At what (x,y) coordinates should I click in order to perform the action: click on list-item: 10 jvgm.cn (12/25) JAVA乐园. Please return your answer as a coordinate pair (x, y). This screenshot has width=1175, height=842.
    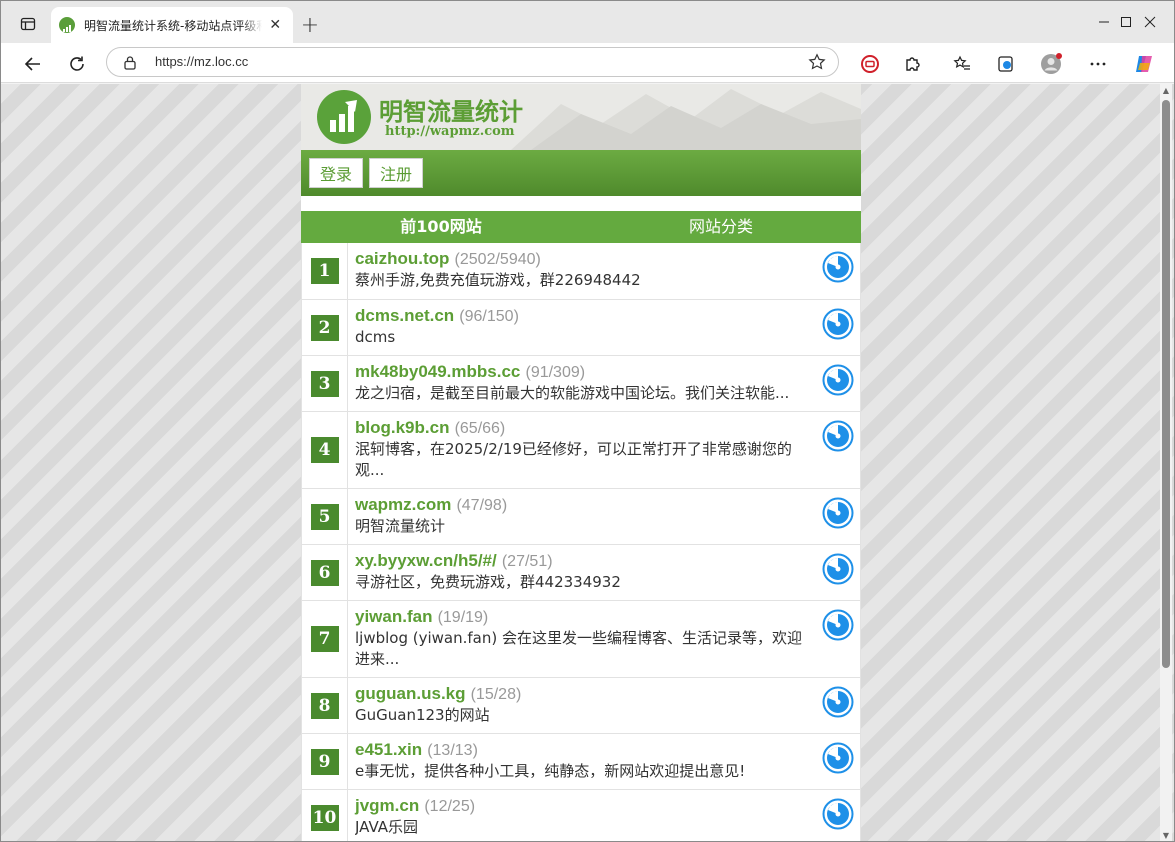
    Looking at the image, I should click on (581, 815).